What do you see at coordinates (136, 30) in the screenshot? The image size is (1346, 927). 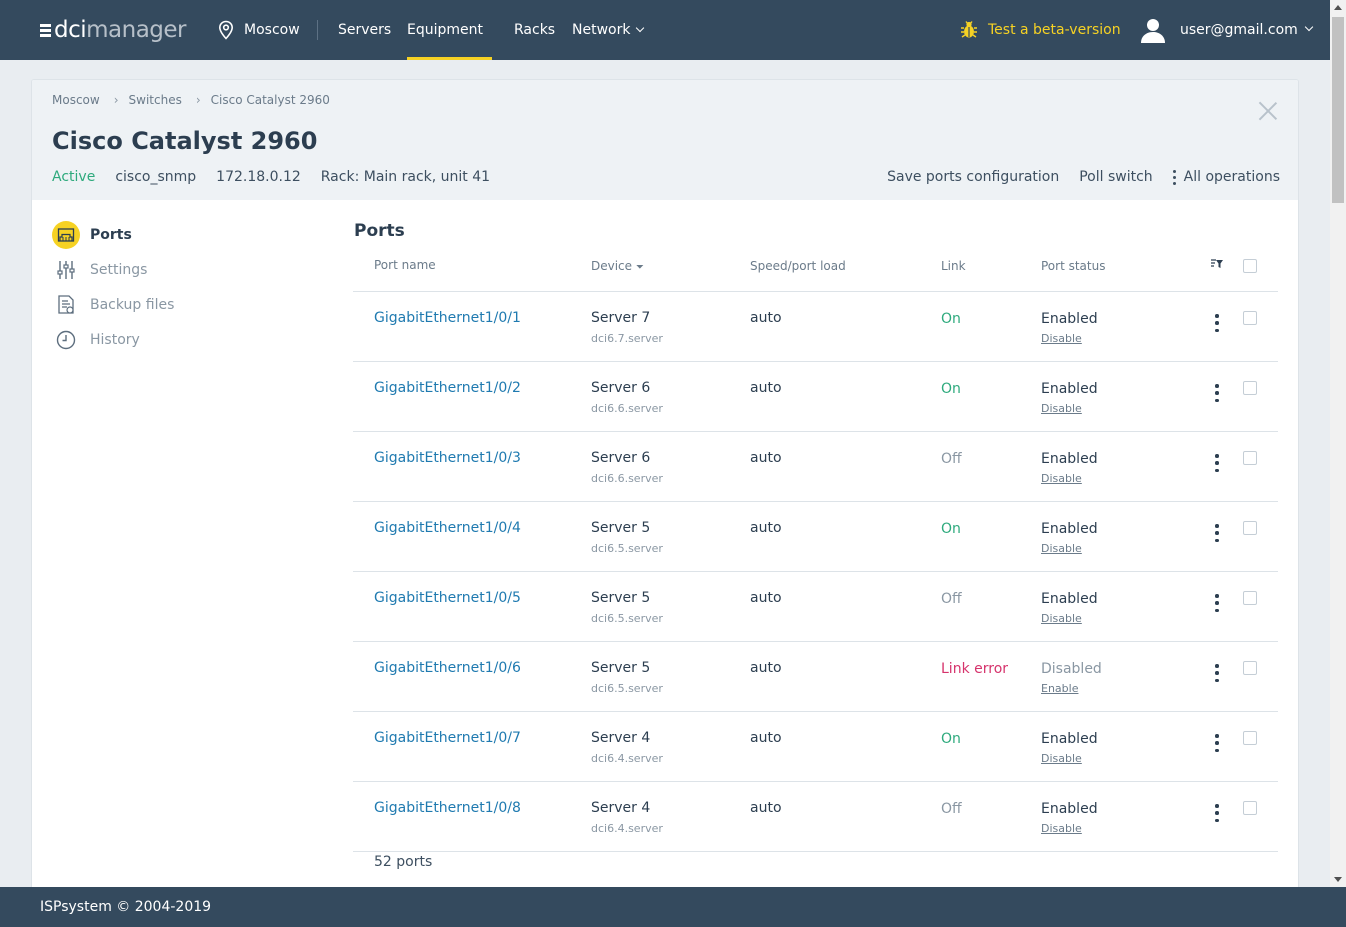 I see `logo-text-sub: manager` at bounding box center [136, 30].